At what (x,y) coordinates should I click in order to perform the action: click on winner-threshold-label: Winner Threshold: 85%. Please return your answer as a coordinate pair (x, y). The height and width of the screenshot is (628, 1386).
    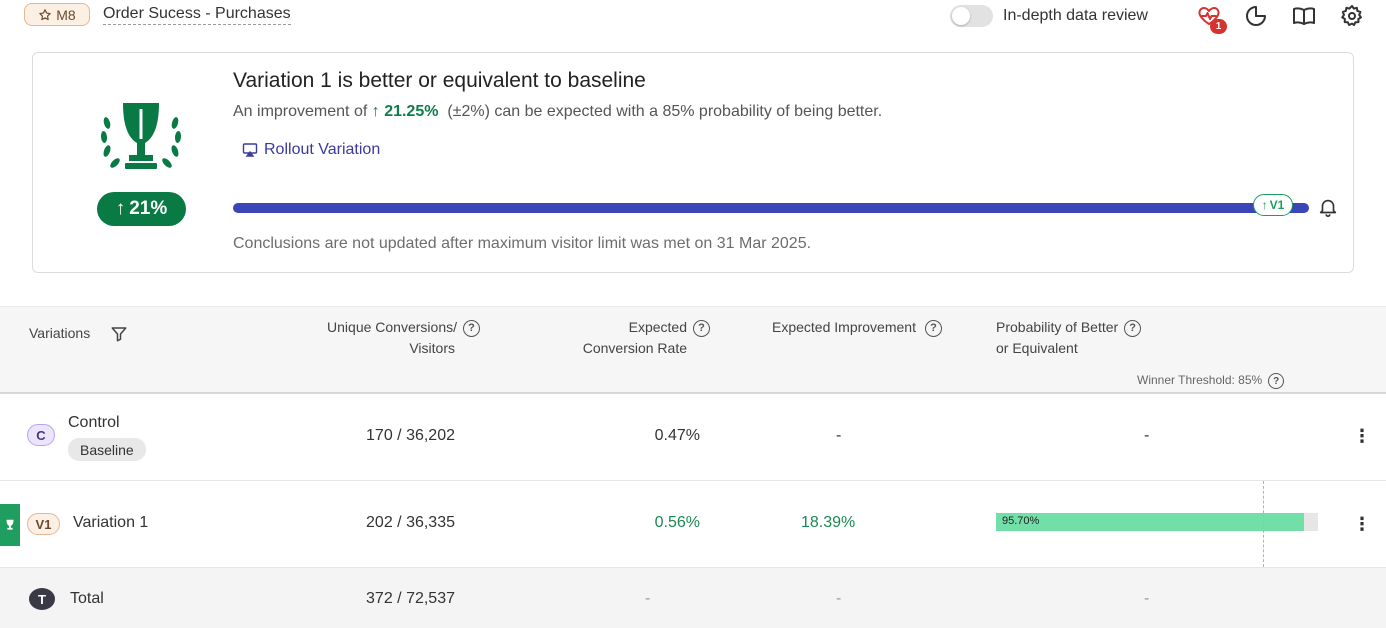
    Looking at the image, I should click on (1200, 380).